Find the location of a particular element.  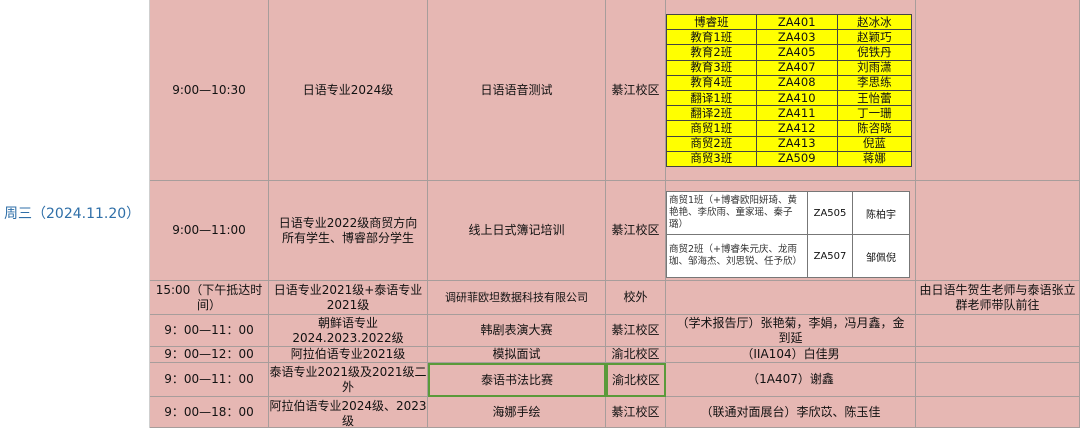

teacher-name: 陈咨晓 is located at coordinates (875, 128).